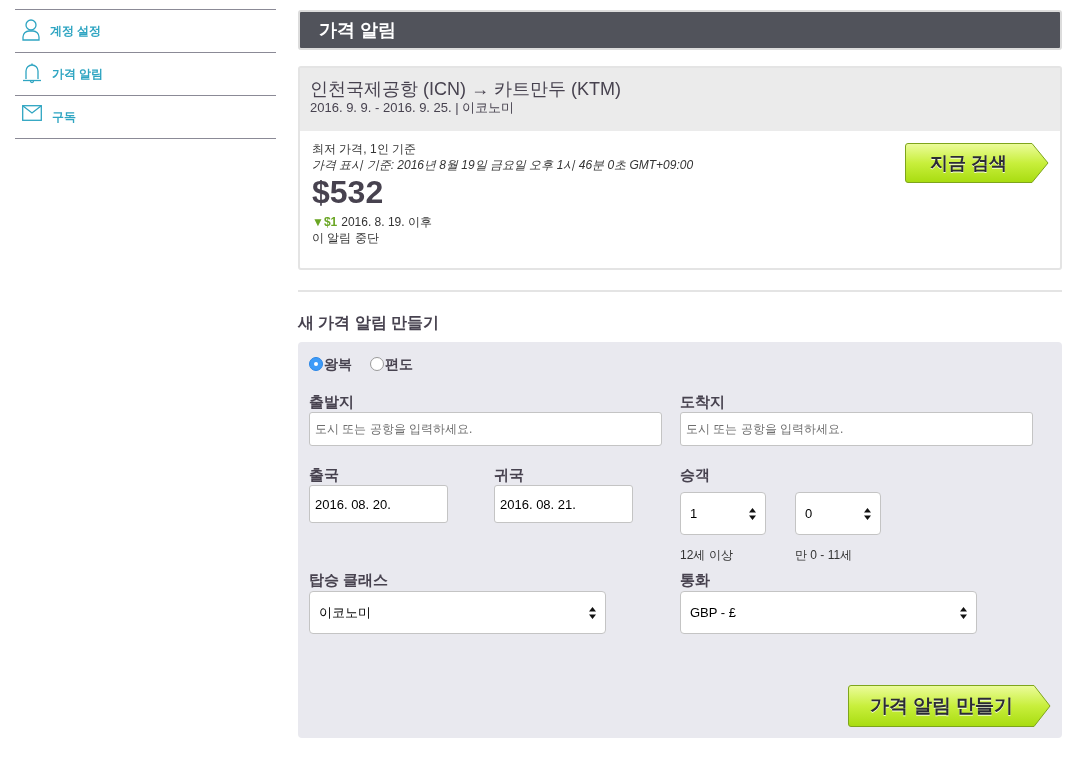 The image size is (1077, 770). Describe the element at coordinates (977, 163) in the screenshot. I see `search-now-button: 지금 검색` at that location.